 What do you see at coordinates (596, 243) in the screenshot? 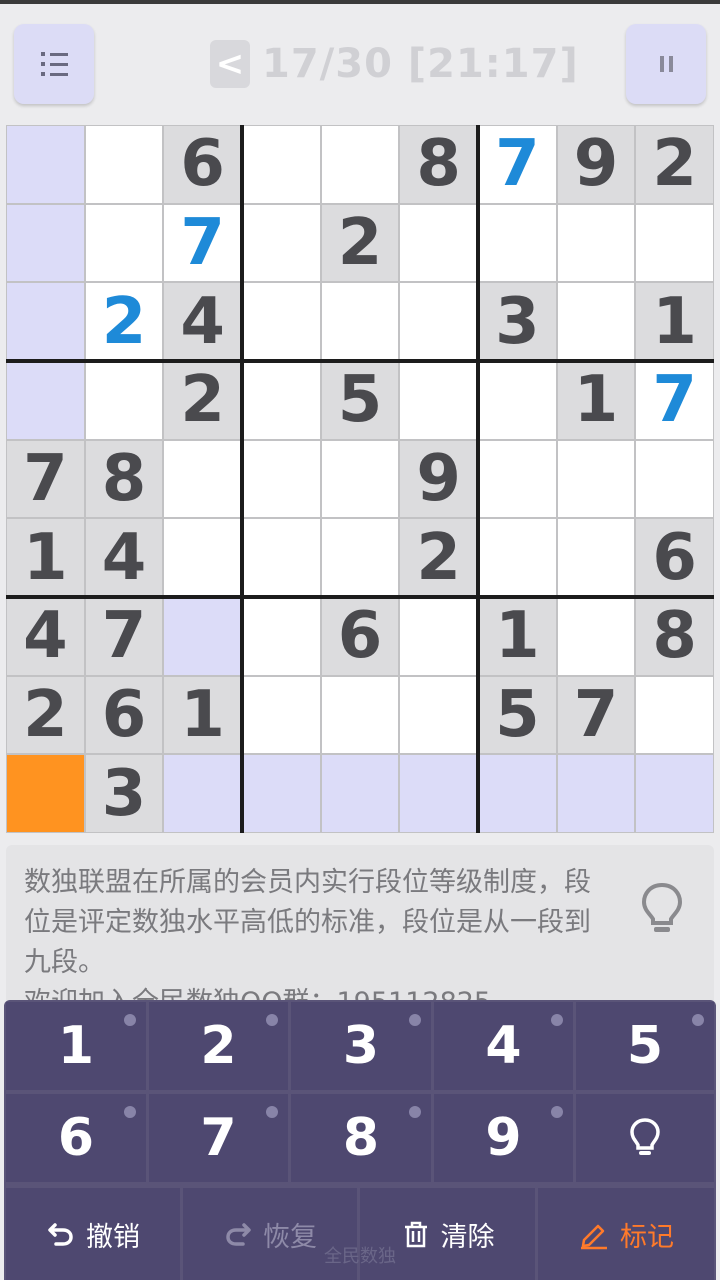
I see `sudoku-cell-r2-c8` at bounding box center [596, 243].